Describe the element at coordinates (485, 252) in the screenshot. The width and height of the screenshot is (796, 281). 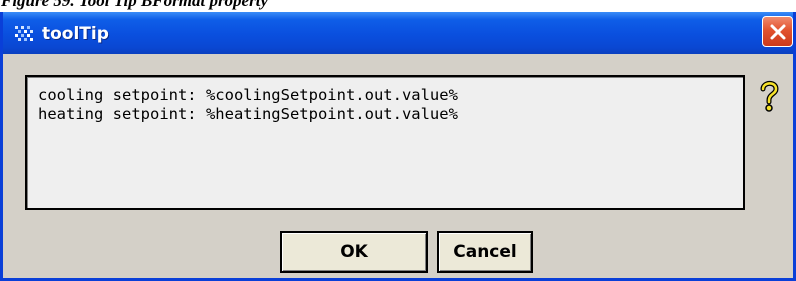
I see `cancel-button: Cancel` at that location.